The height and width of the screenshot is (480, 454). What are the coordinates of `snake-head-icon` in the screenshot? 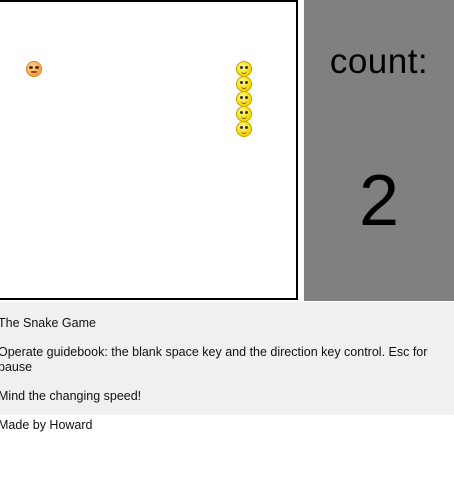 It's located at (244, 69).